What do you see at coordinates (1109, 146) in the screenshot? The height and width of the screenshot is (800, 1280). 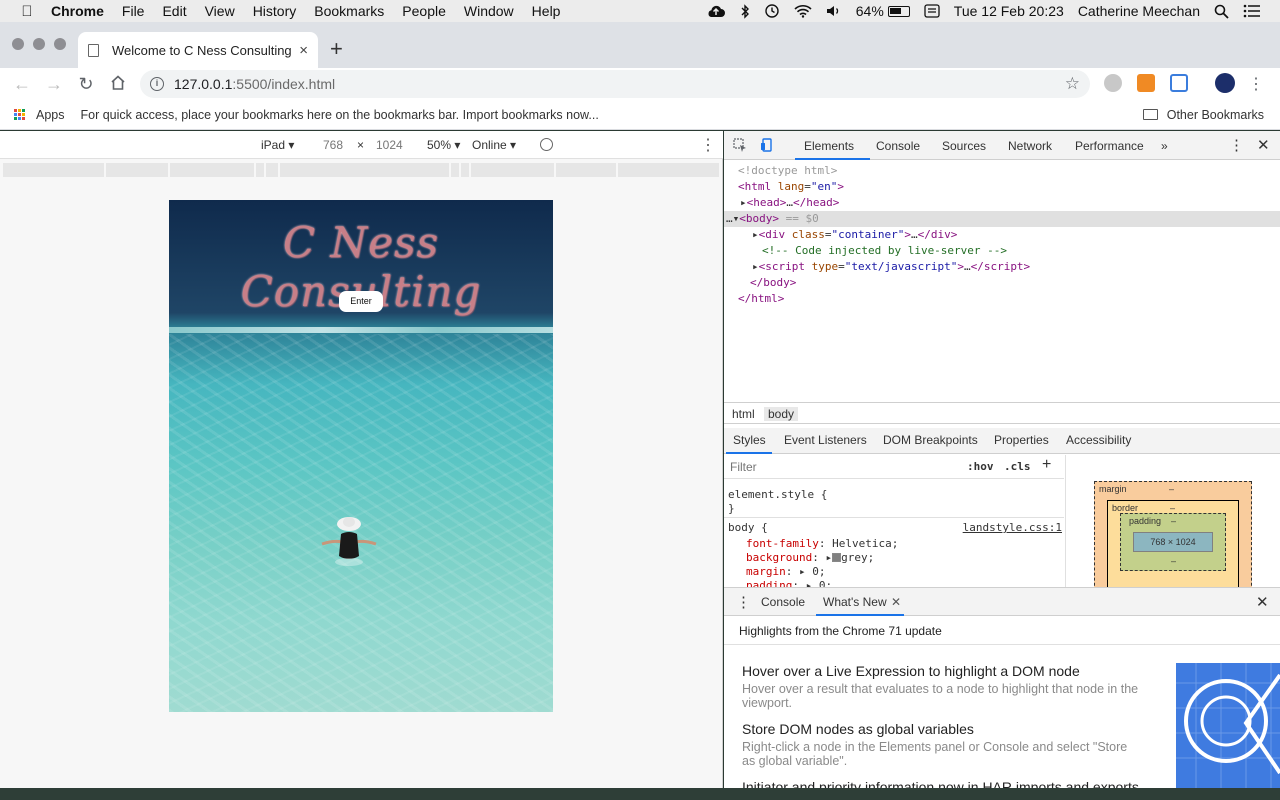 I see `tab-performance: Performance` at bounding box center [1109, 146].